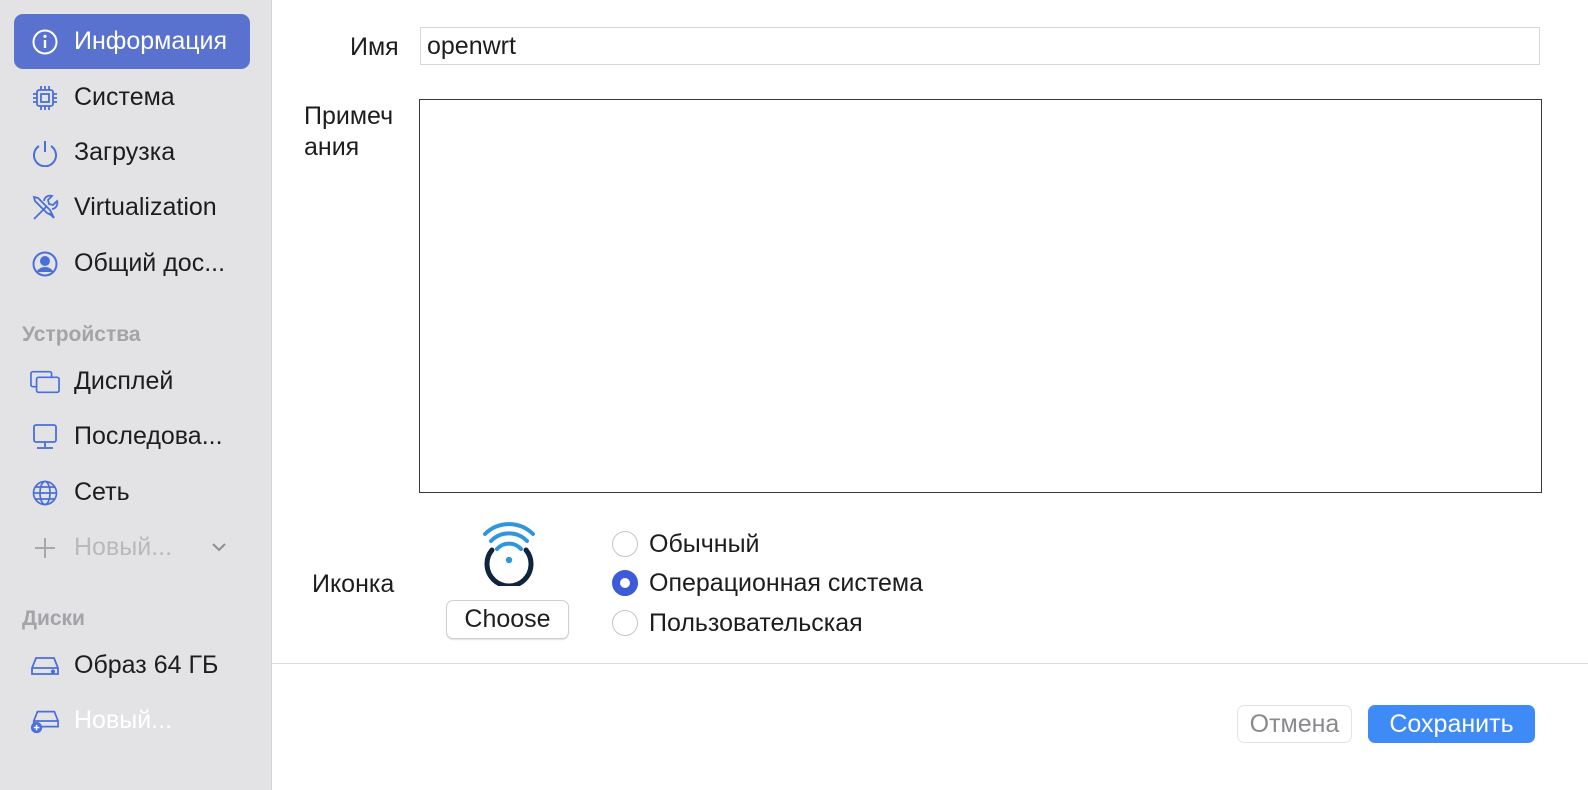  Describe the element at coordinates (1451, 724) in the screenshot. I see `save-button: Сохранить` at that location.